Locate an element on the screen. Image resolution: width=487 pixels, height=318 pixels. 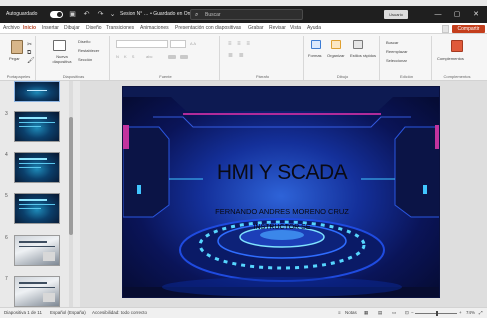
search-placeholder: Buscar is located at coordinates (213, 15).